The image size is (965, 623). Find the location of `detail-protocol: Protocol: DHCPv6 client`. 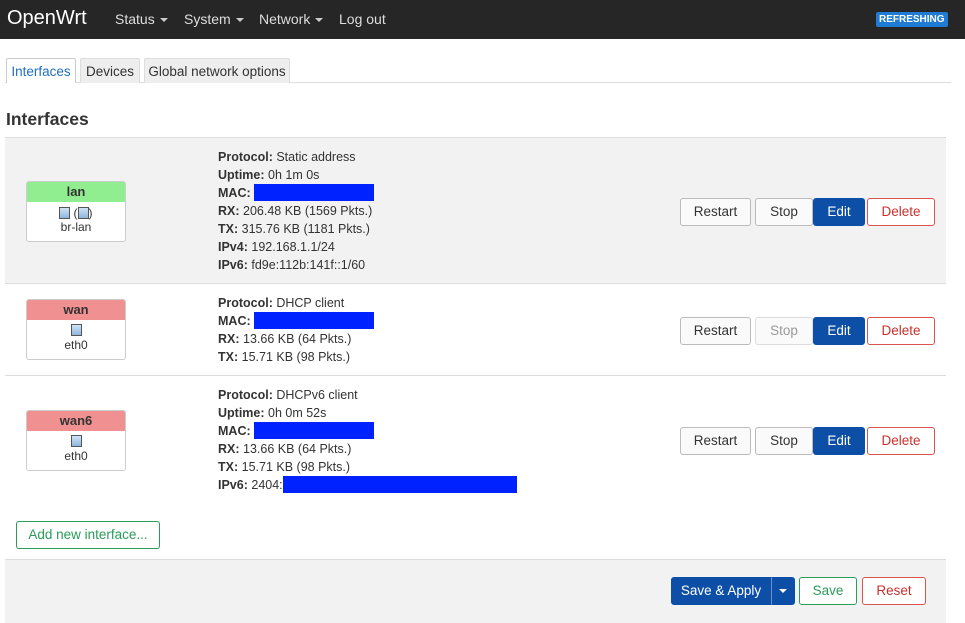

detail-protocol: Protocol: DHCPv6 client is located at coordinates (367, 395).